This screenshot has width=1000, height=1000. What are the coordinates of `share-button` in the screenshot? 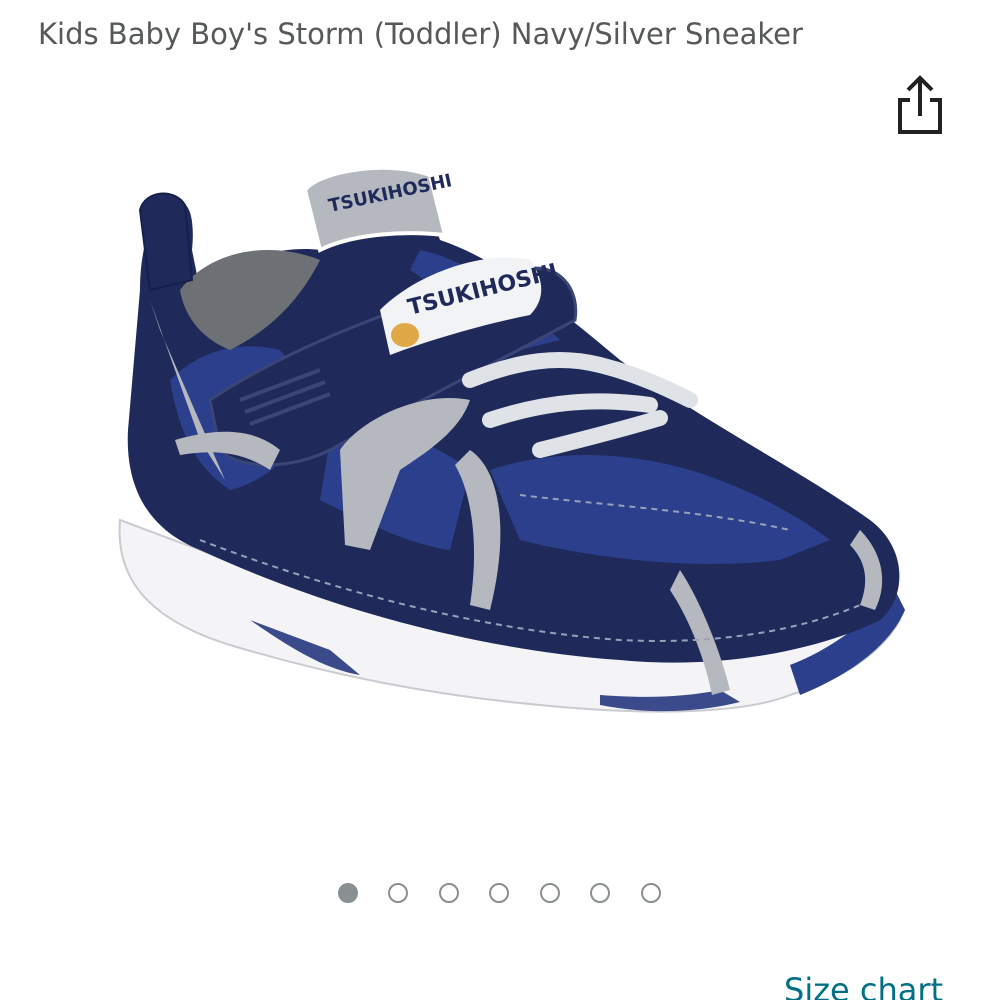 It's located at (920, 106).